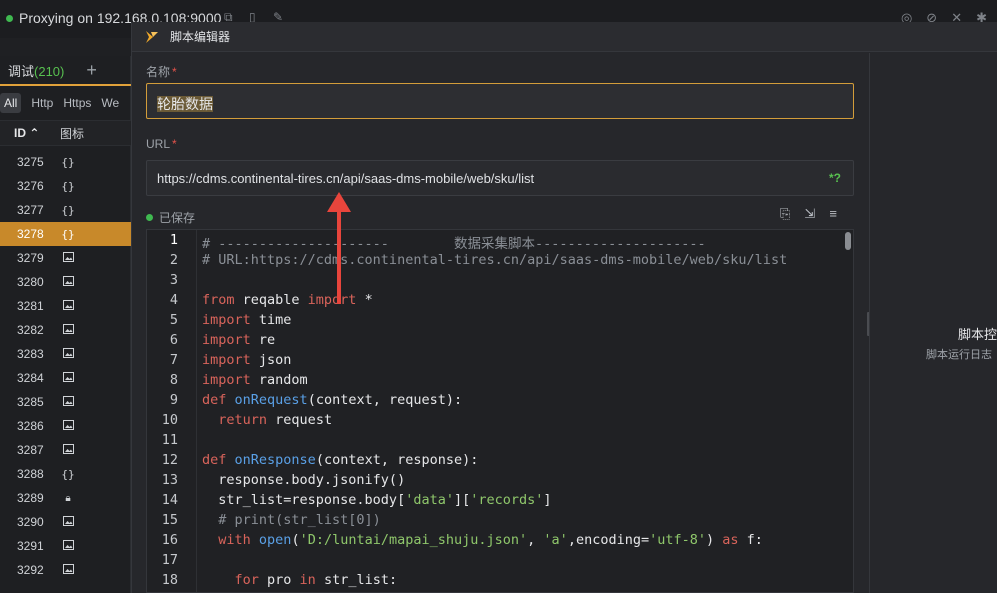  What do you see at coordinates (340, 460) in the screenshot?
I see `code-line: def onResponse(context, response):` at bounding box center [340, 460].